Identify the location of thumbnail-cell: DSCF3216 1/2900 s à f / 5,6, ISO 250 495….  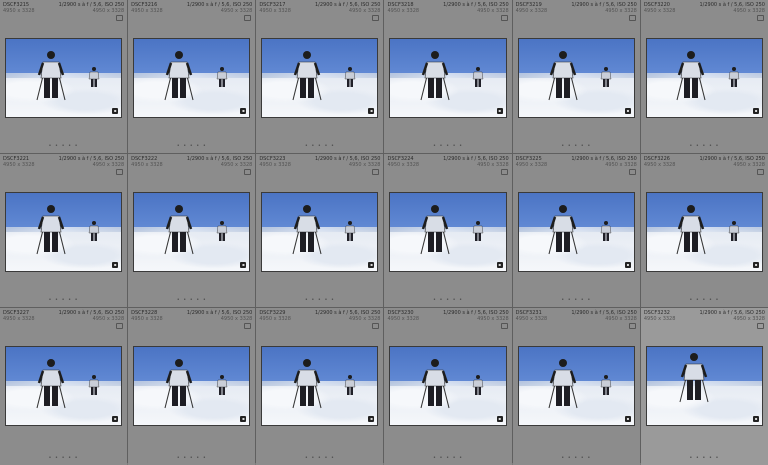
(192, 76).